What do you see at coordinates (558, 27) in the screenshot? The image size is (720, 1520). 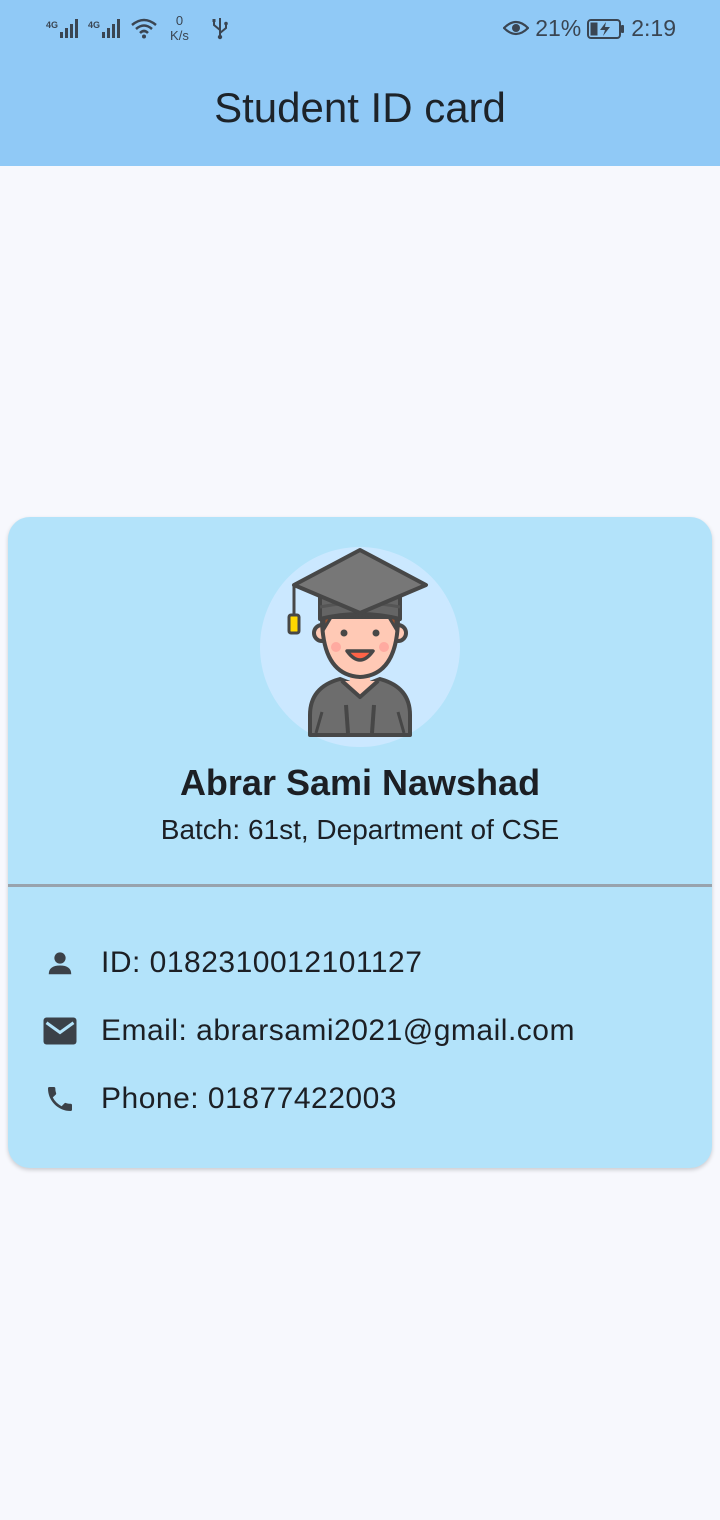 I see `battery-percent: 21%` at bounding box center [558, 27].